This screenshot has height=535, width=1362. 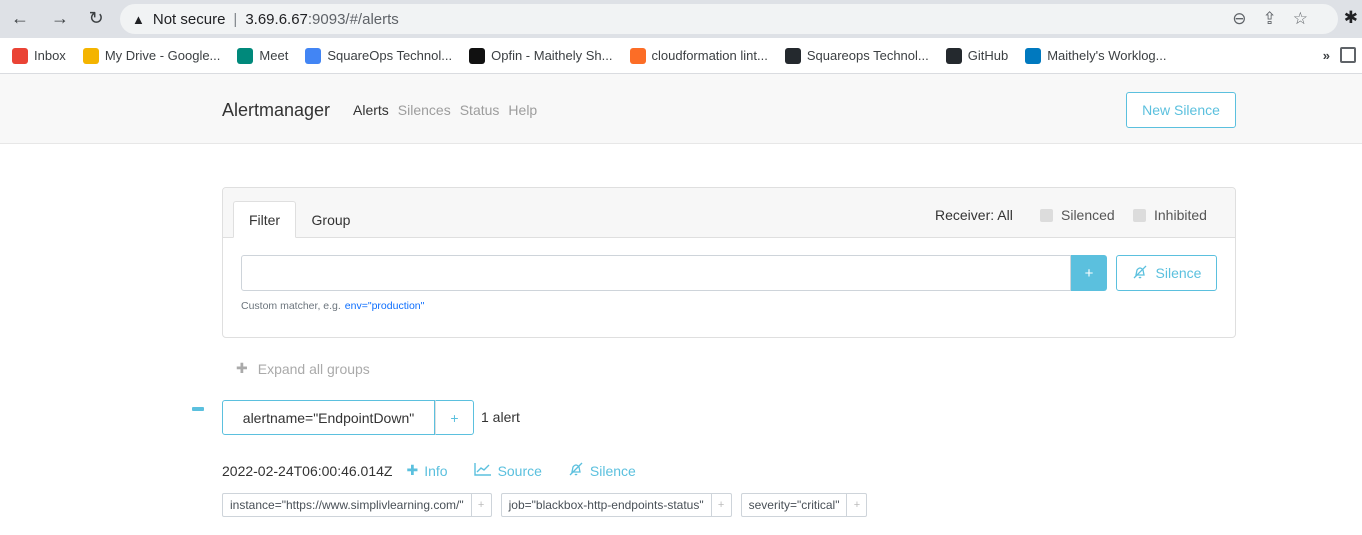 I want to click on new-silence-button: New Silence, so click(x=1181, y=110).